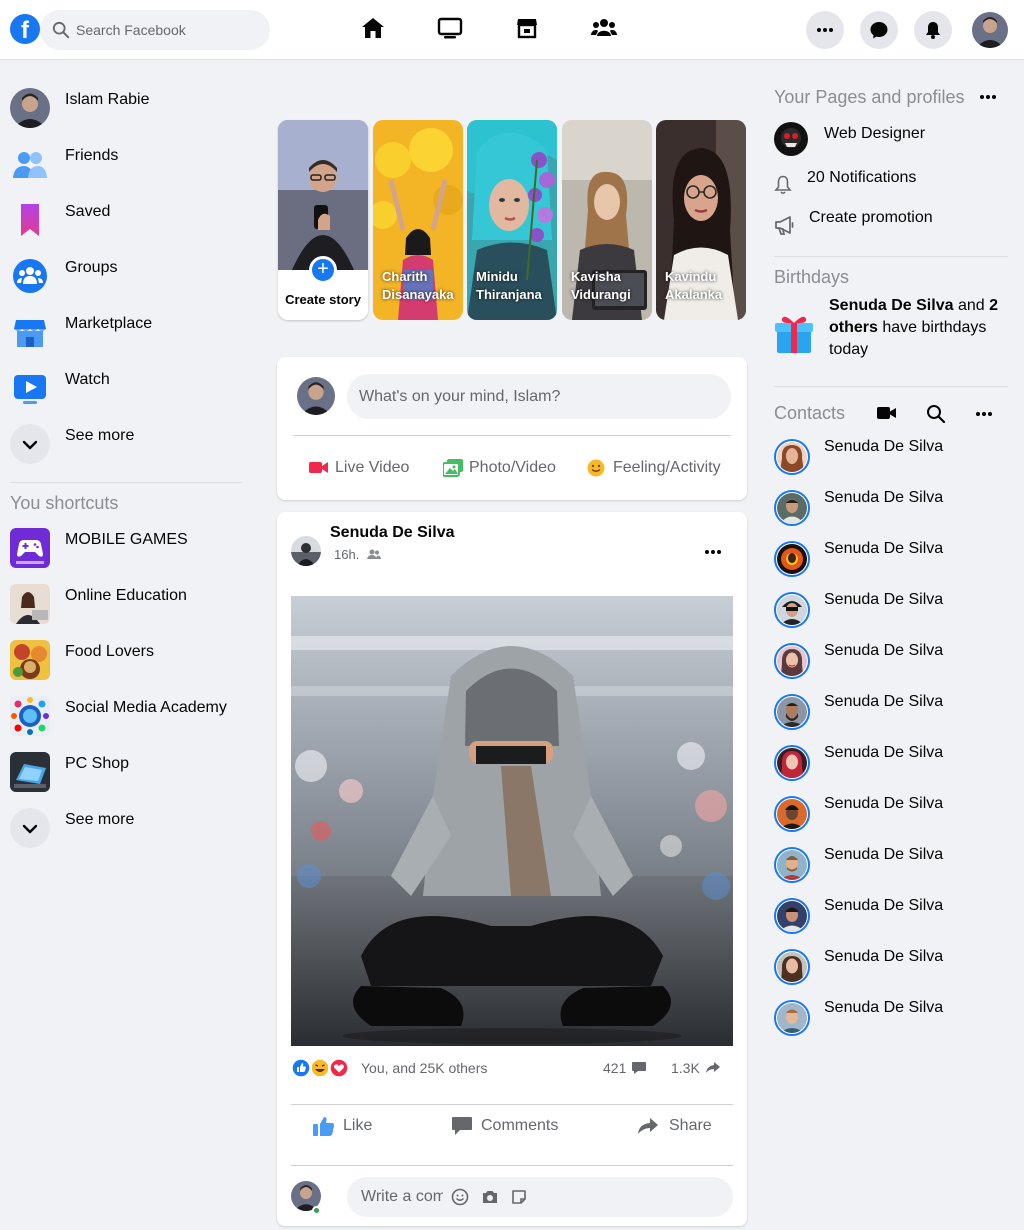  I want to click on shortcut-label: Food Lovers, so click(109, 651).